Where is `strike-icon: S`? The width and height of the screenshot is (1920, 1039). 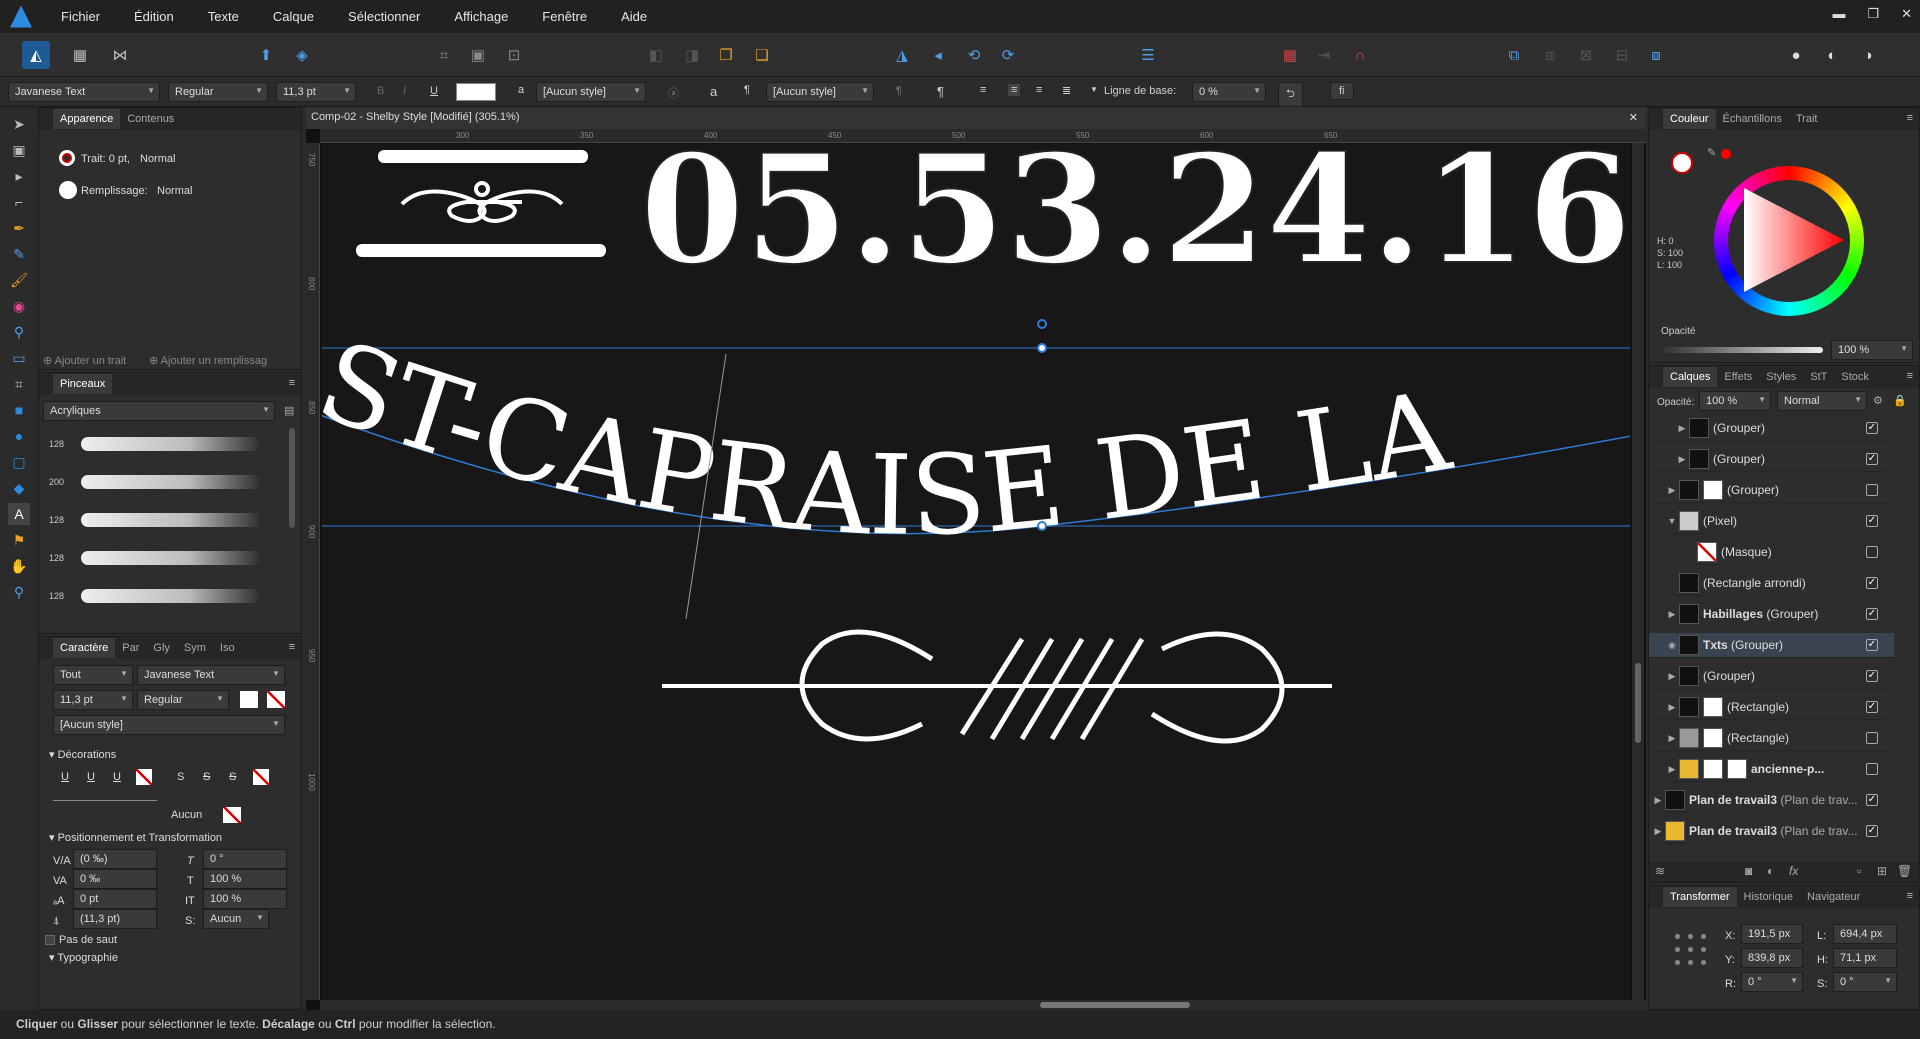 strike-icon: S is located at coordinates (180, 777).